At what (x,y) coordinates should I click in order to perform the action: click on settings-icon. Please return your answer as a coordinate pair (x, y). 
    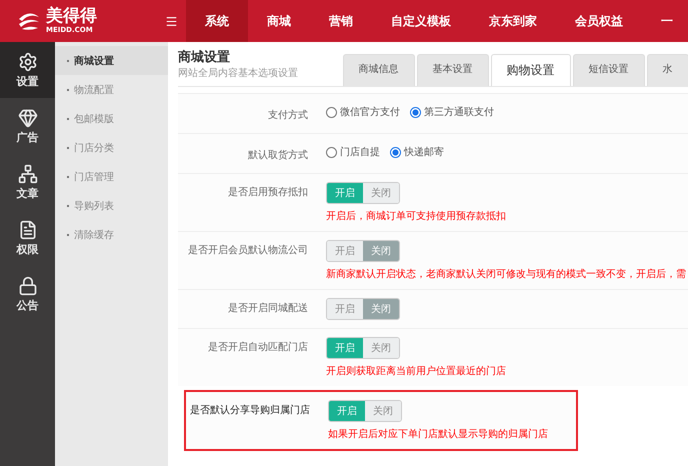
    Looking at the image, I should click on (28, 62).